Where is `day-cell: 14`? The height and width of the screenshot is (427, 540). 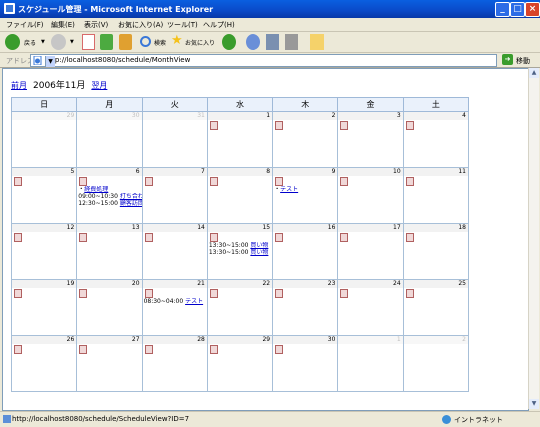 day-cell: 14 is located at coordinates (174, 251).